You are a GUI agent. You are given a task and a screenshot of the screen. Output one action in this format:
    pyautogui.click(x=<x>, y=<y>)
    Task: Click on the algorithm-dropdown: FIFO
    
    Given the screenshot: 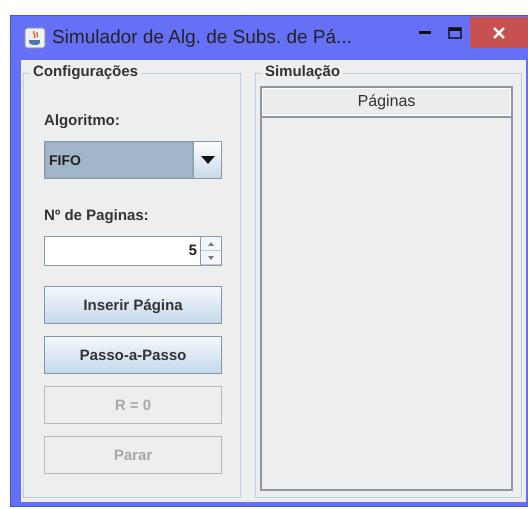 What is the action you would take?
    pyautogui.click(x=133, y=160)
    